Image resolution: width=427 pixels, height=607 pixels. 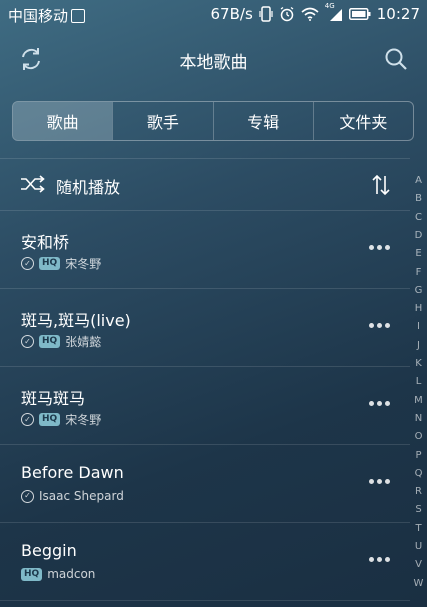 I want to click on status-bar: 中国移动 67B/s 4G 10:27, so click(x=213, y=15).